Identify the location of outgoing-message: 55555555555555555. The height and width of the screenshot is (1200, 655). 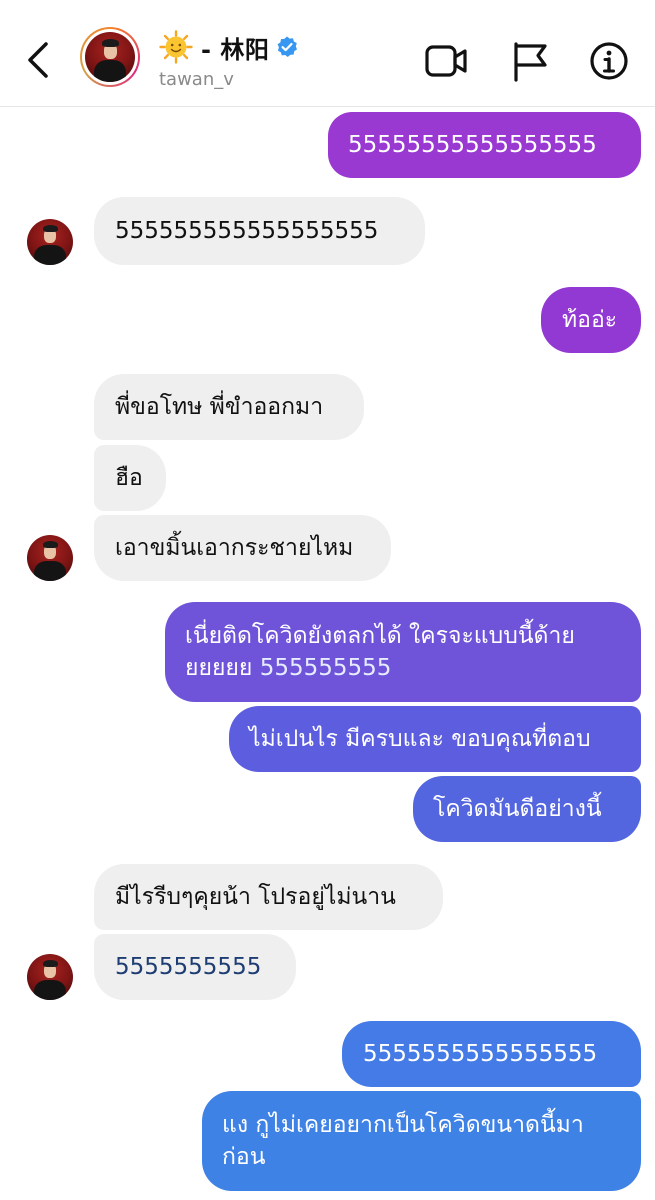
(484, 145).